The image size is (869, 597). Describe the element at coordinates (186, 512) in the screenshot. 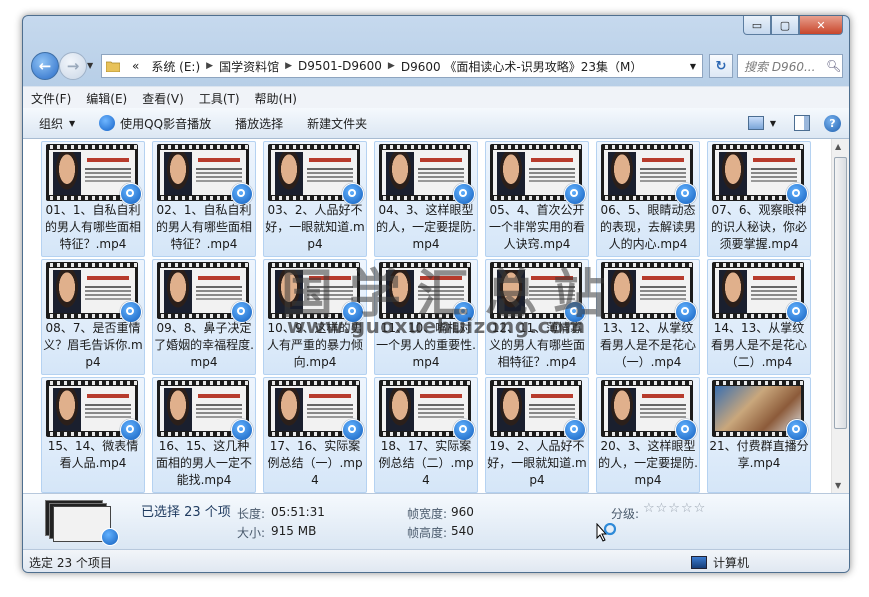

I see `selected-count: 已选择 23 个项` at that location.